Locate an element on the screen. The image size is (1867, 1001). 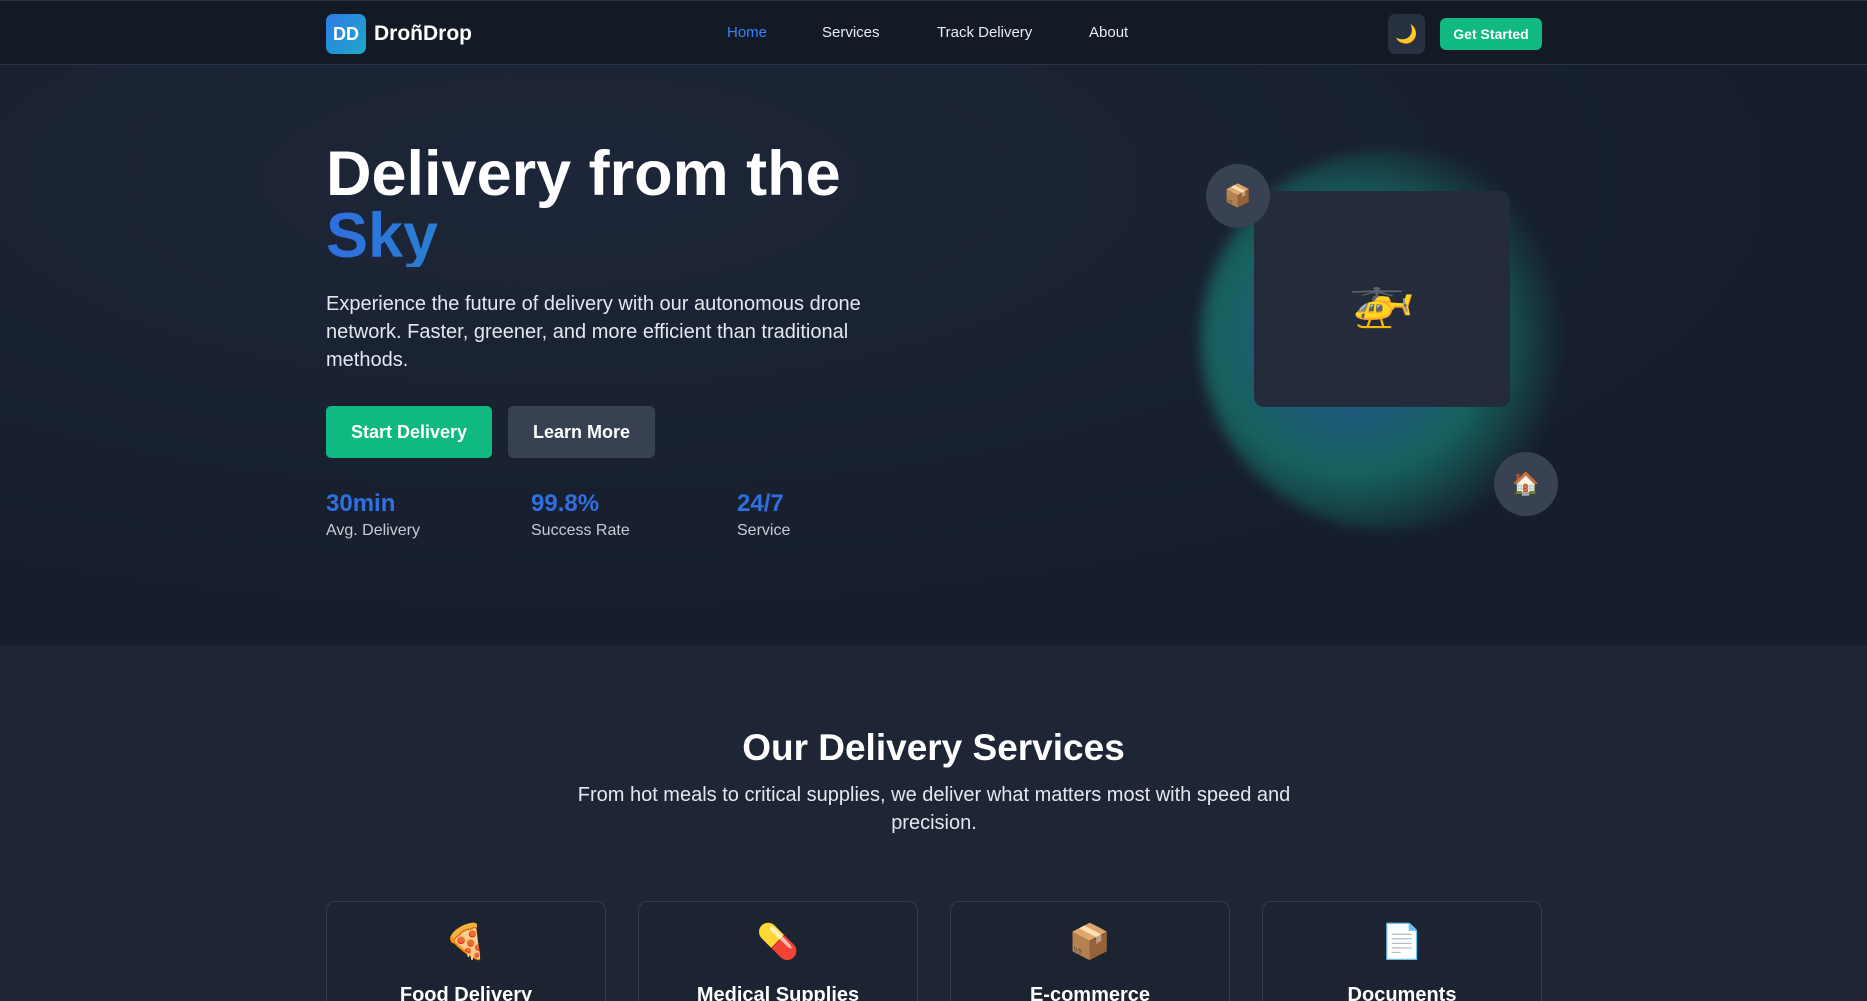
get-started-button: Get Started is located at coordinates (1491, 34).